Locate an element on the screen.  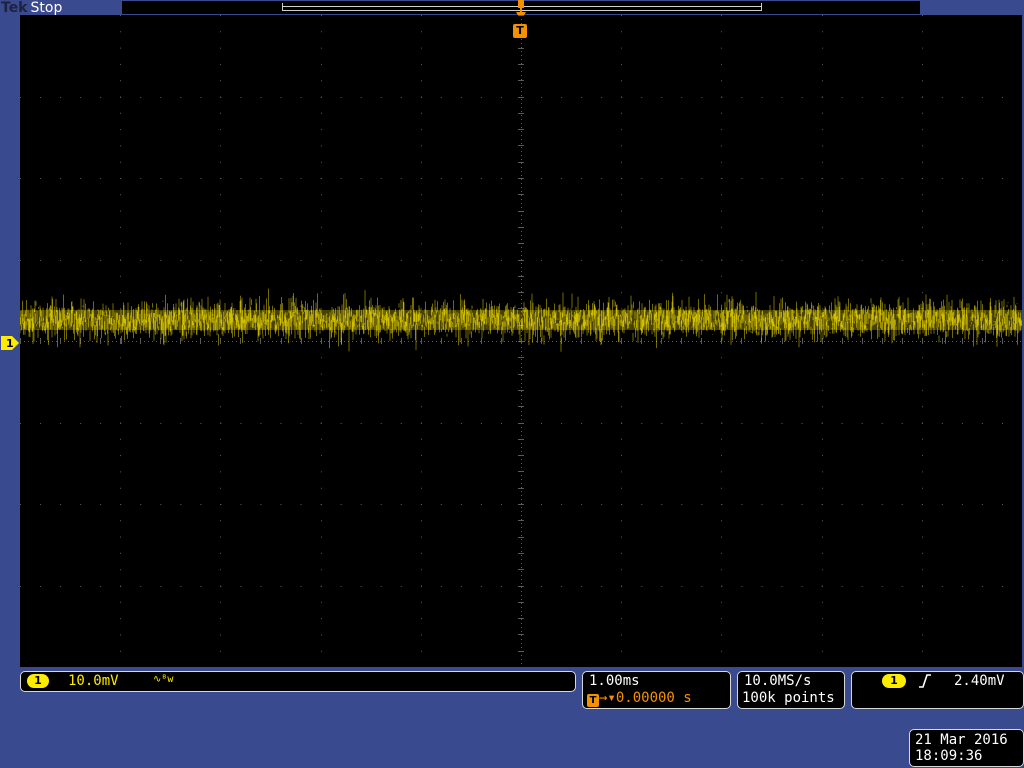
channel1-marker-label: 1 is located at coordinates (10, 343).